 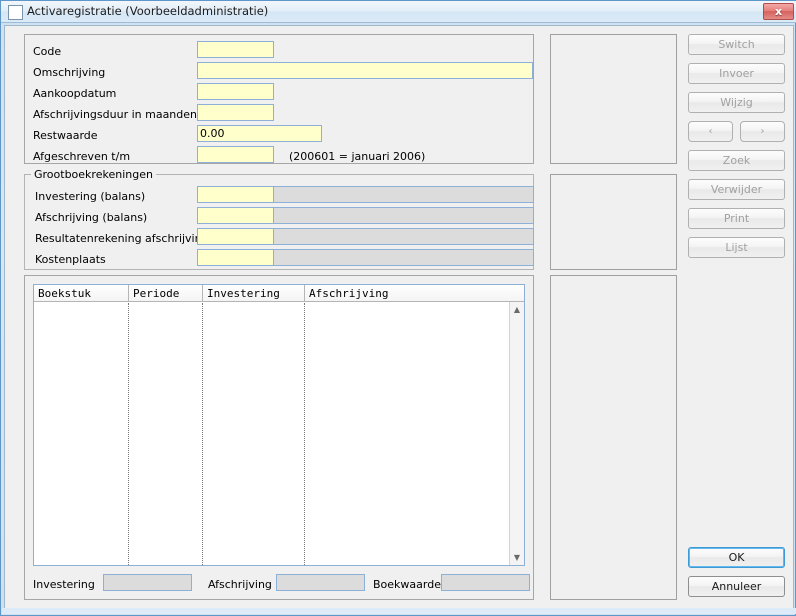 What do you see at coordinates (91, 217) in the screenshot?
I see `label-afschrijving-balans: Afschrijving (balans)` at bounding box center [91, 217].